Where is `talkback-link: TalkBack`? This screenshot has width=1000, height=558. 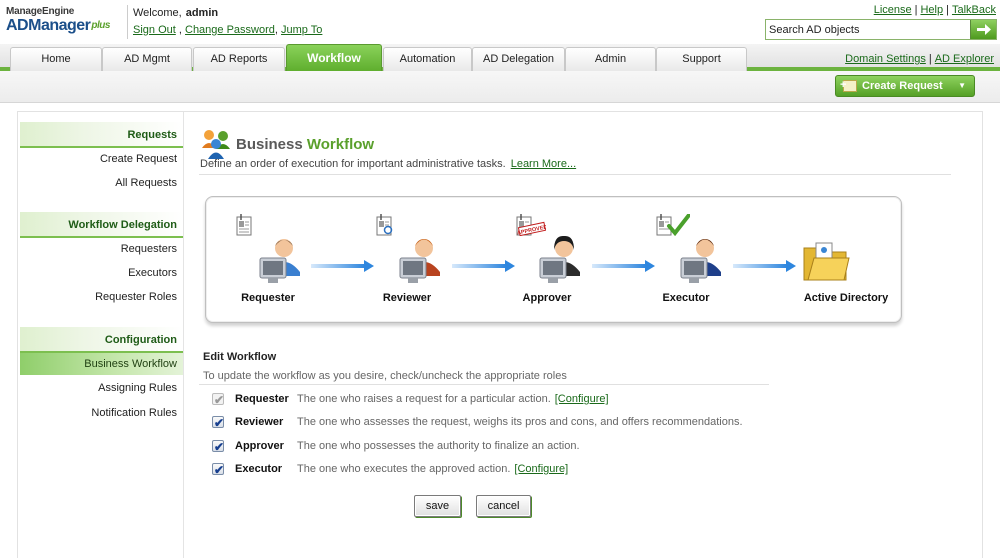
talkback-link: TalkBack is located at coordinates (974, 10).